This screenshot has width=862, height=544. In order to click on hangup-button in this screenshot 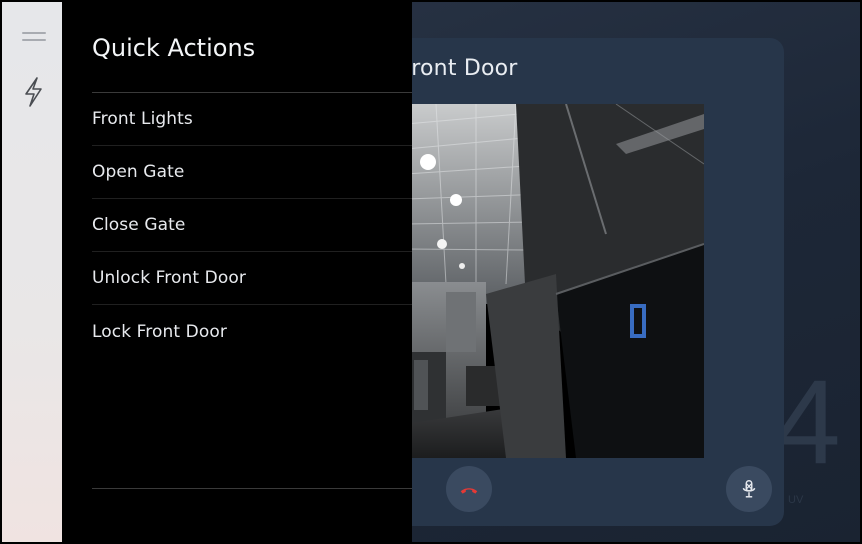, I will do `click(469, 489)`.